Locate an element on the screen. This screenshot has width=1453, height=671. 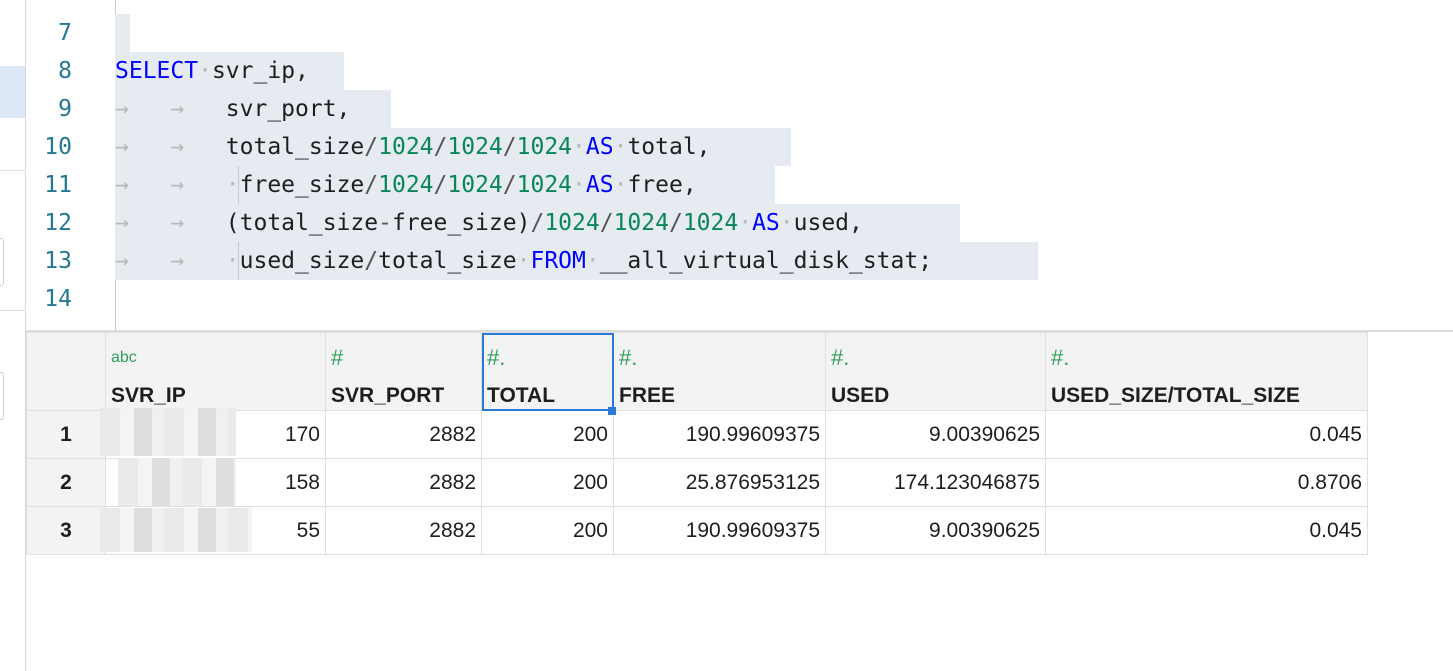
column-header-free: #. FREE is located at coordinates (719, 371).